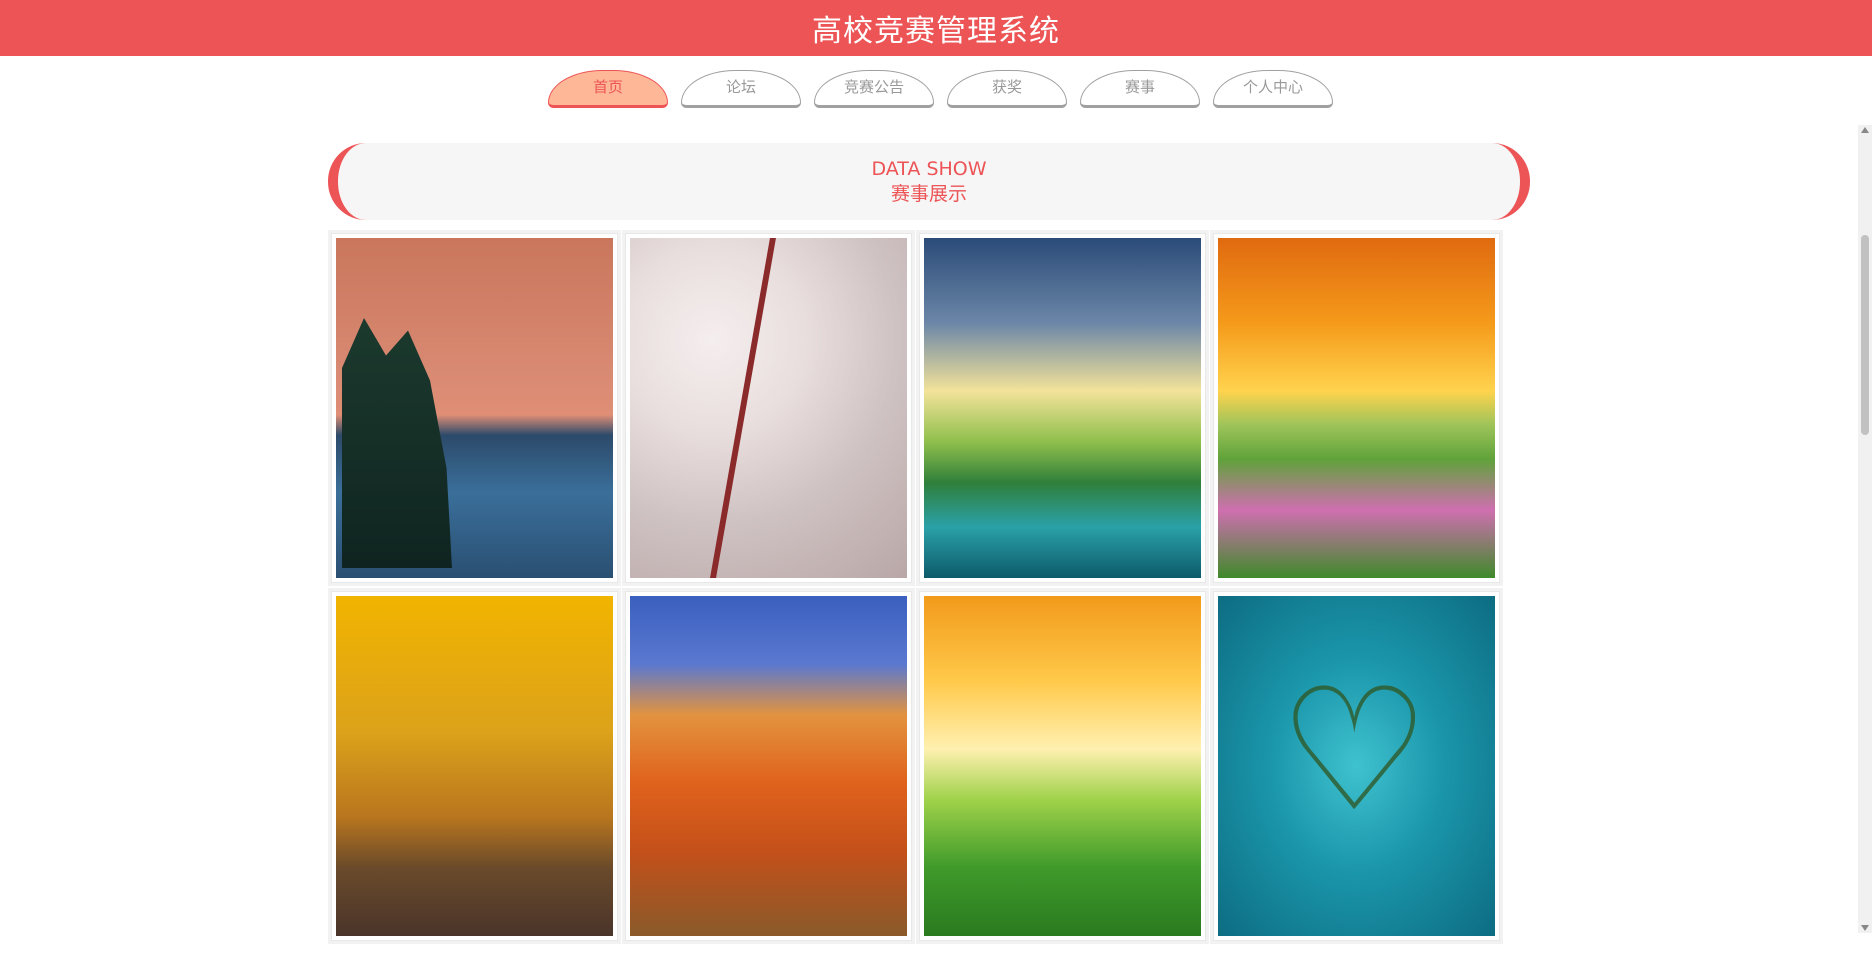  I want to click on section-banner: DATA SHOW 赛事展示, so click(929, 181).